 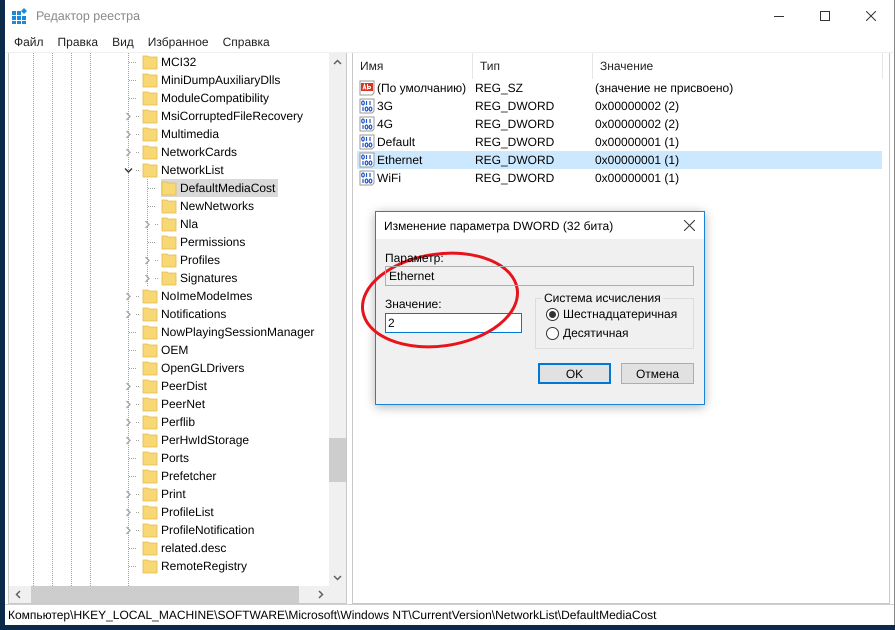 What do you see at coordinates (197, 440) in the screenshot?
I see `tree-item: PerHwIdStorage` at bounding box center [197, 440].